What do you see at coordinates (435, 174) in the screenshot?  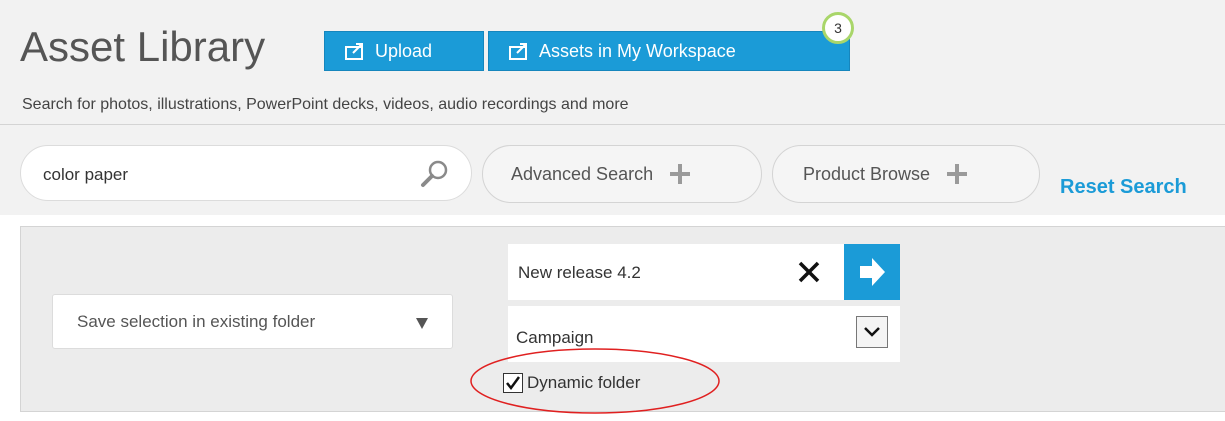 I see `search-icon` at bounding box center [435, 174].